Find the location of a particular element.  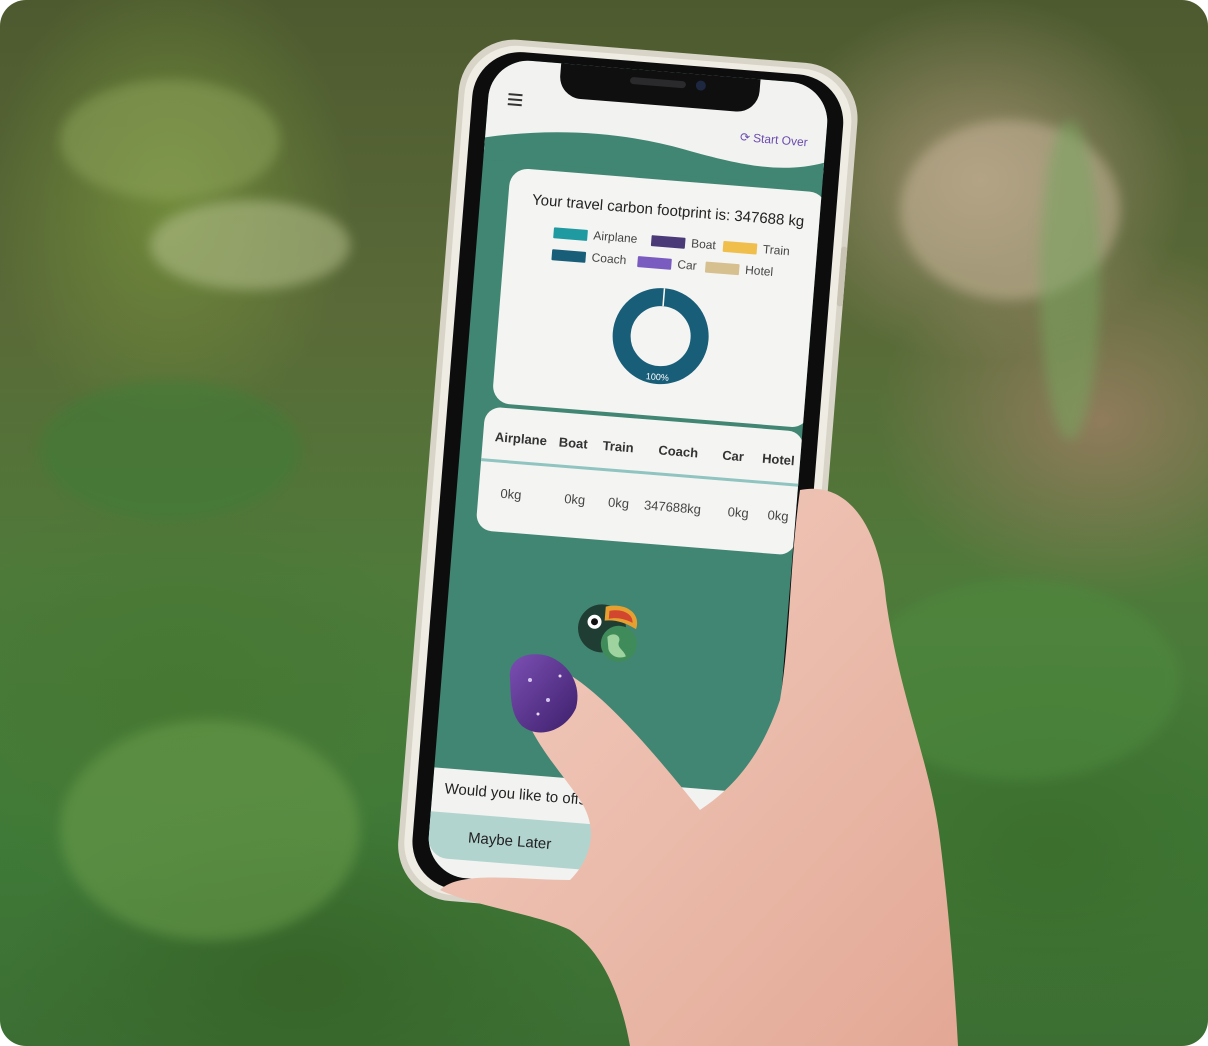

table-header-cell: Car is located at coordinates (733, 456).